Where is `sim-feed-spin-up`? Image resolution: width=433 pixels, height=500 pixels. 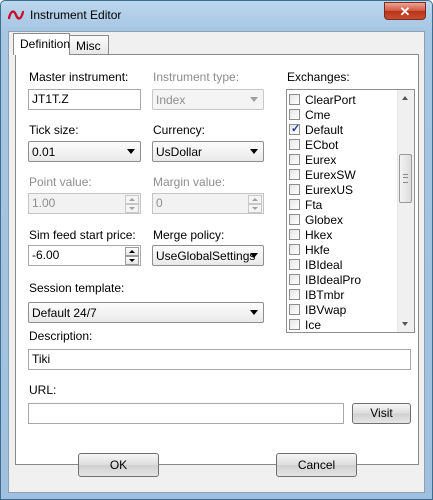
sim-feed-spin-up is located at coordinates (132, 251).